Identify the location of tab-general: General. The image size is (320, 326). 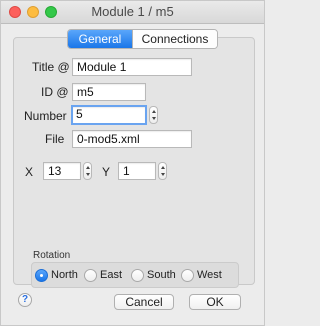
(100, 39).